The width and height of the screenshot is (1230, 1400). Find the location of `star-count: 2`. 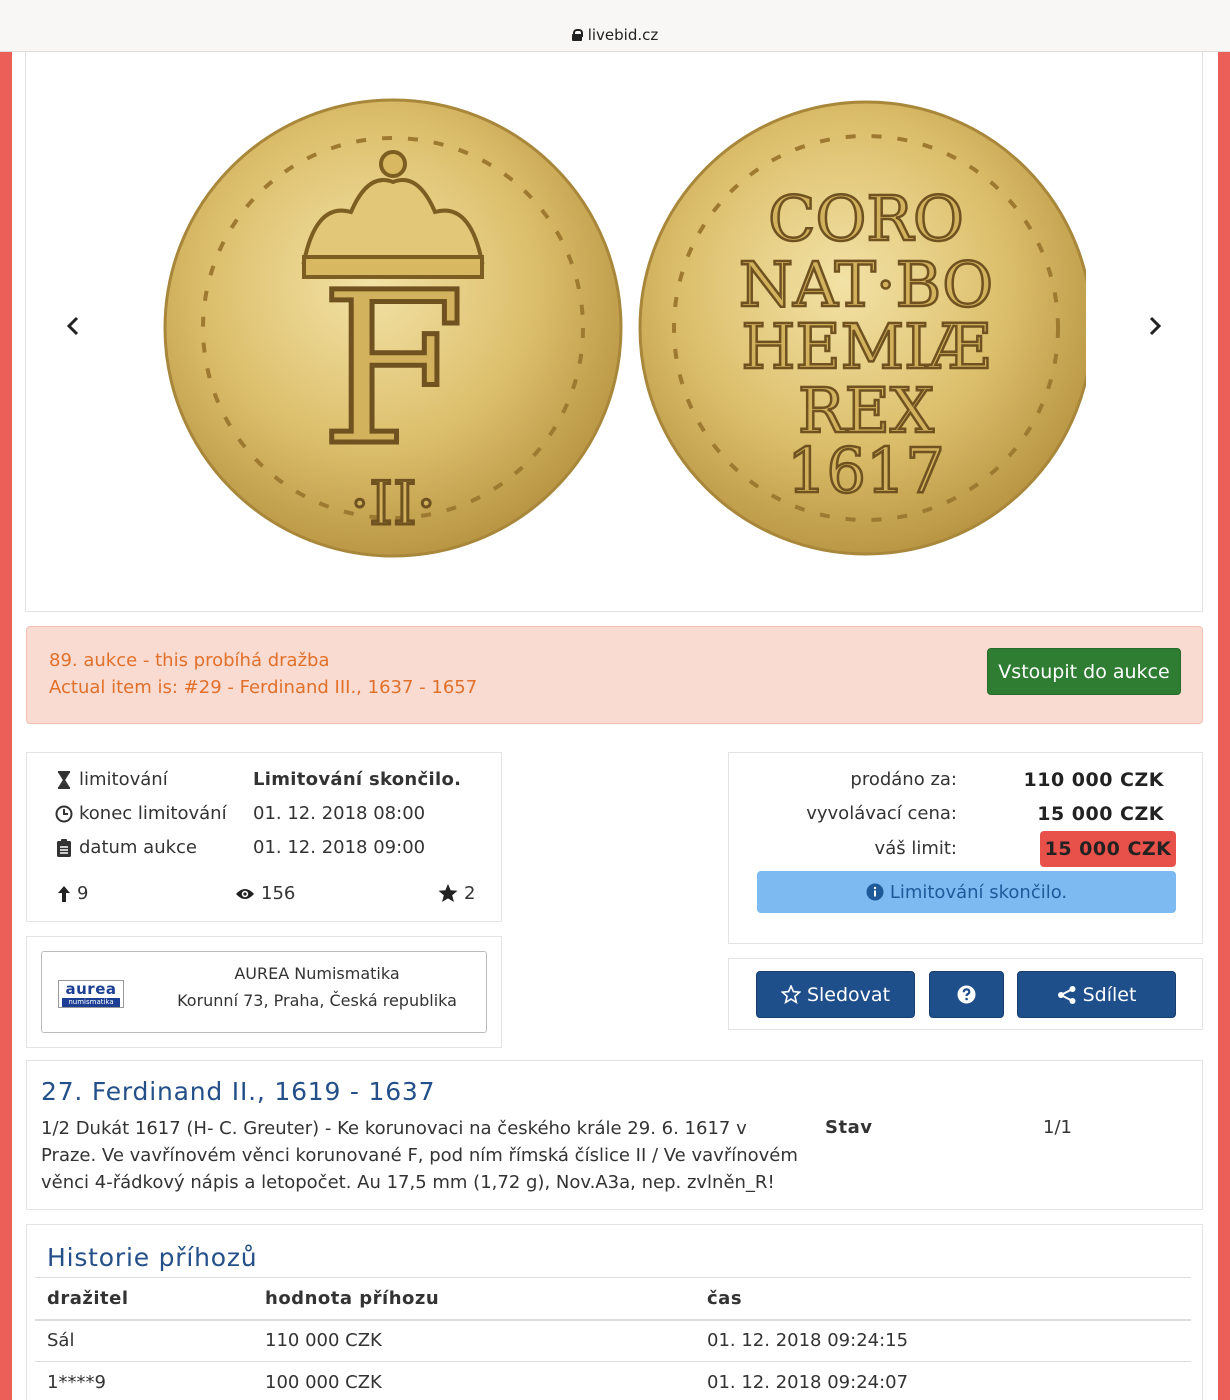

star-count: 2 is located at coordinates (456, 893).